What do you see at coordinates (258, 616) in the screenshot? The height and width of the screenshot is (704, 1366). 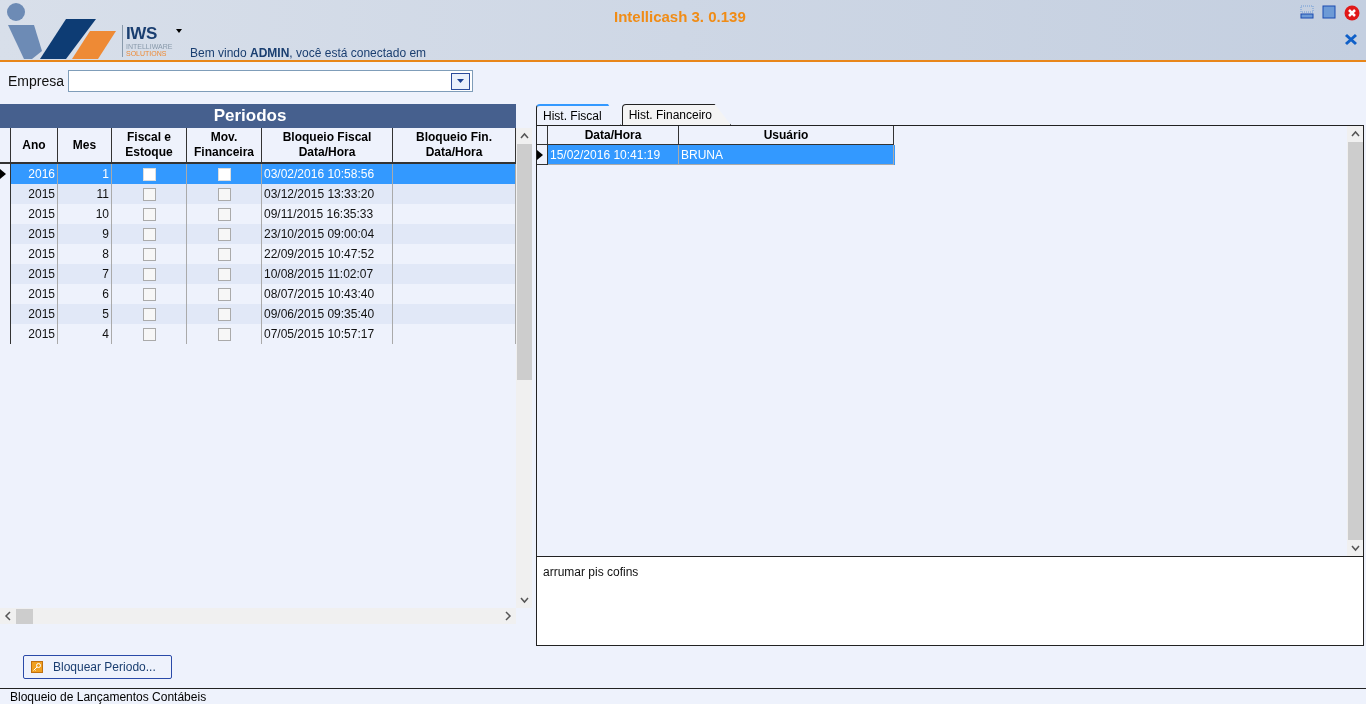 I see `horizontal-scrollbar` at bounding box center [258, 616].